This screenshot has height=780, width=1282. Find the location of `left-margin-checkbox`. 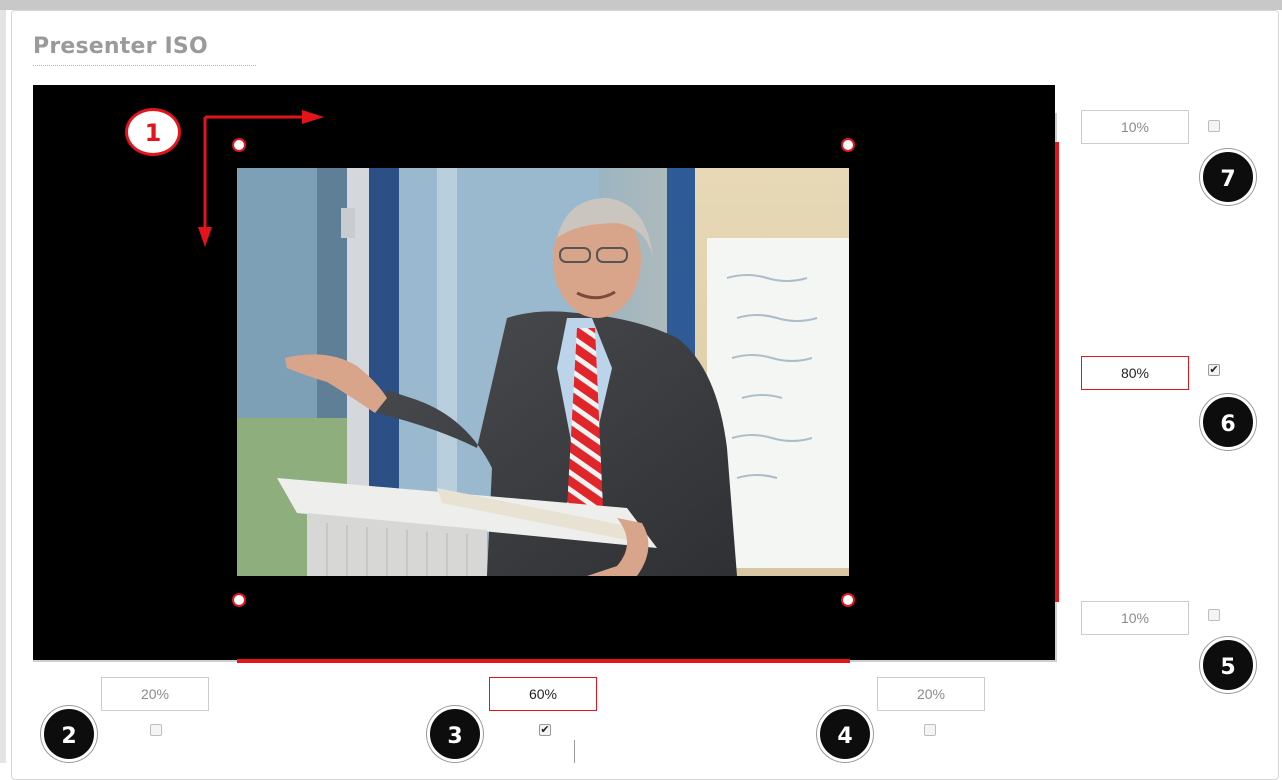

left-margin-checkbox is located at coordinates (156, 730).